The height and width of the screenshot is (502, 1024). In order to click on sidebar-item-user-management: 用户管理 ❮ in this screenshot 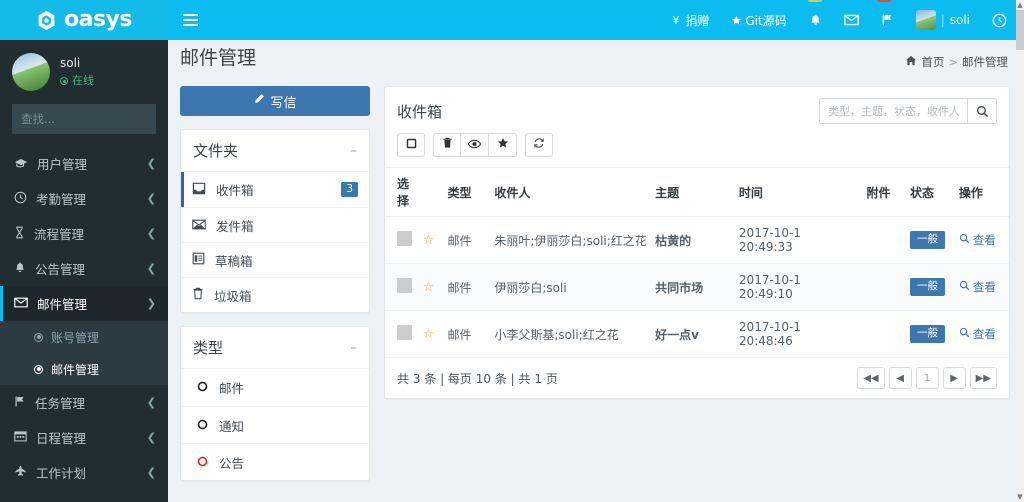, I will do `click(84, 163)`.